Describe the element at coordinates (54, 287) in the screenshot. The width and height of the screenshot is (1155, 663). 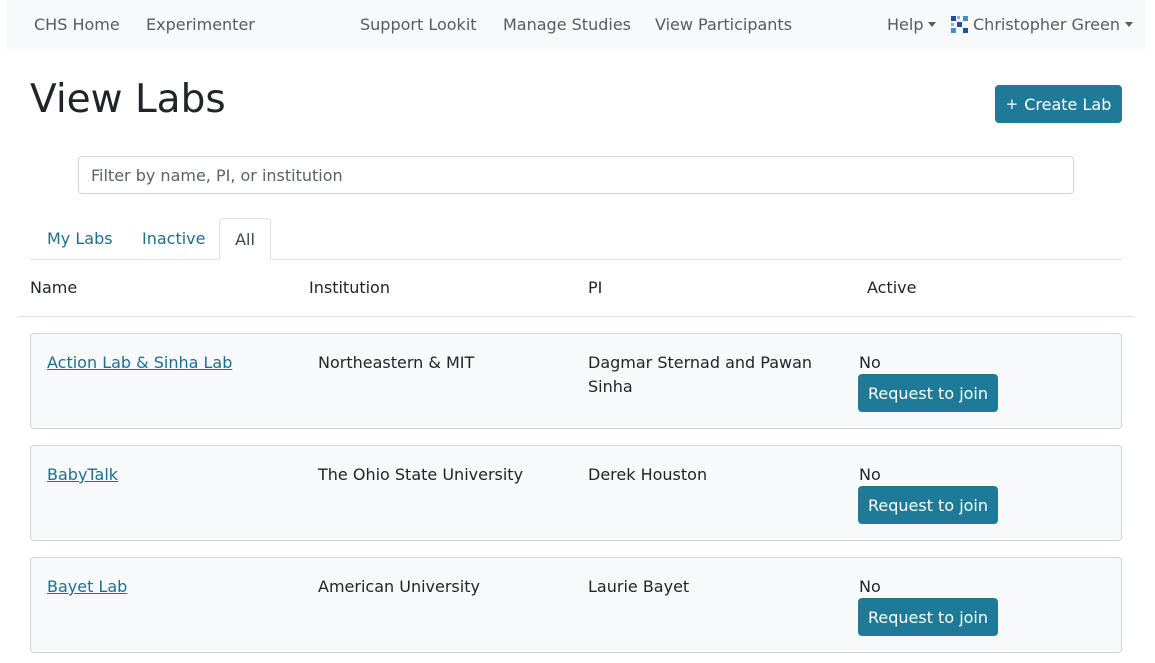
I see `column-header-name: Name` at that location.